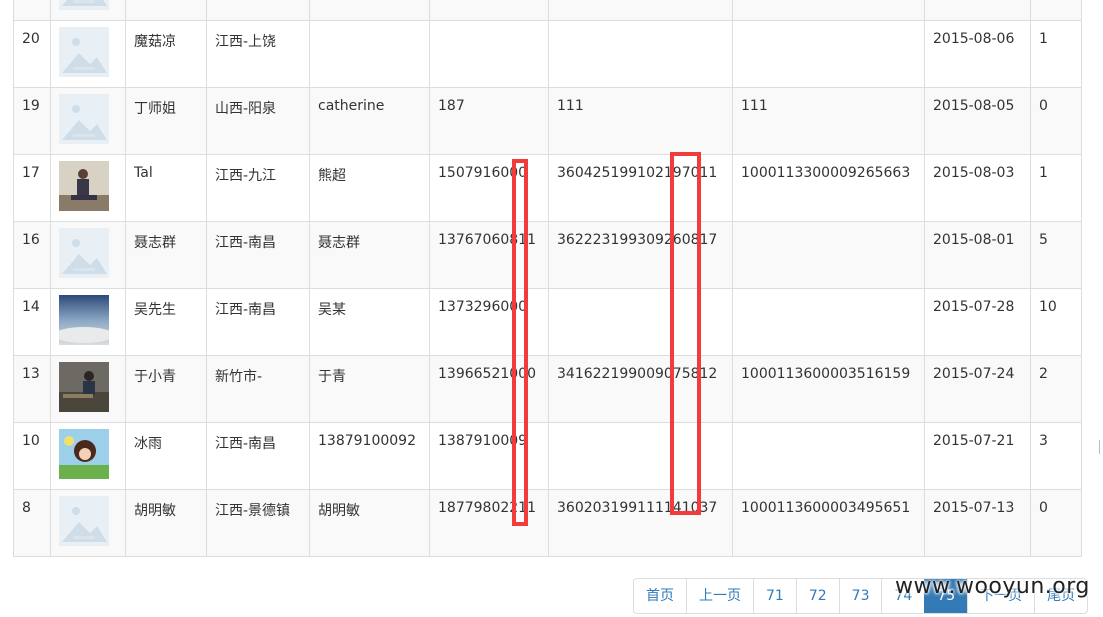 The width and height of the screenshot is (1103, 617). I want to click on page-first-link: 首页, so click(660, 596).